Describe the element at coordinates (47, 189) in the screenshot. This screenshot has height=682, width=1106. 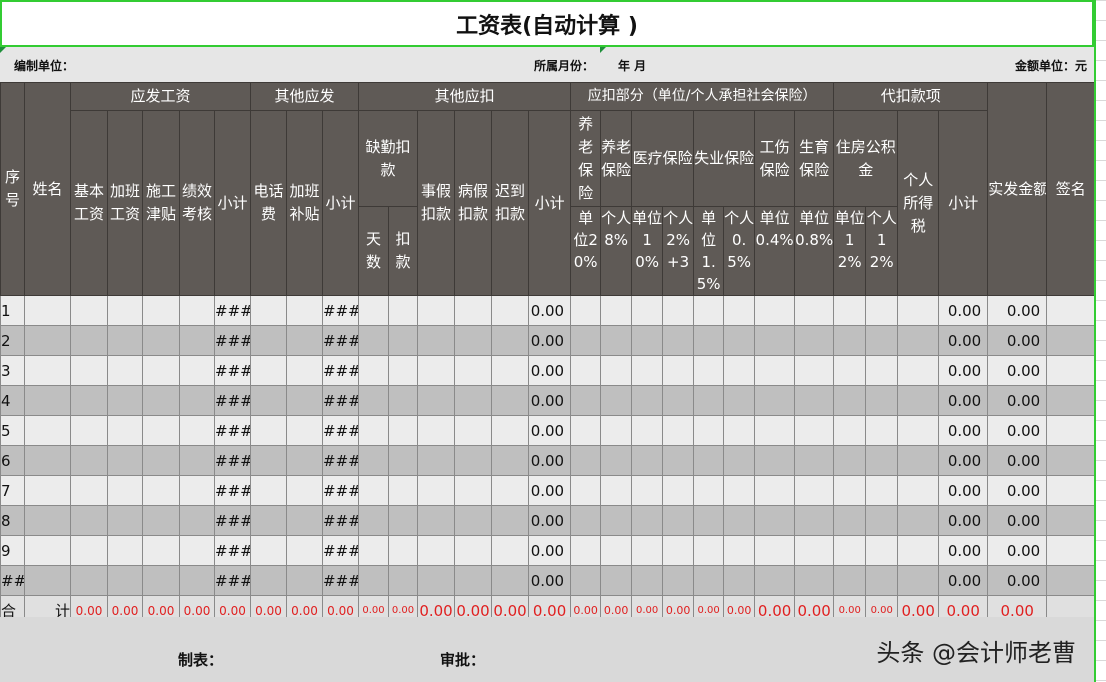
I see `header-name: 姓名` at that location.